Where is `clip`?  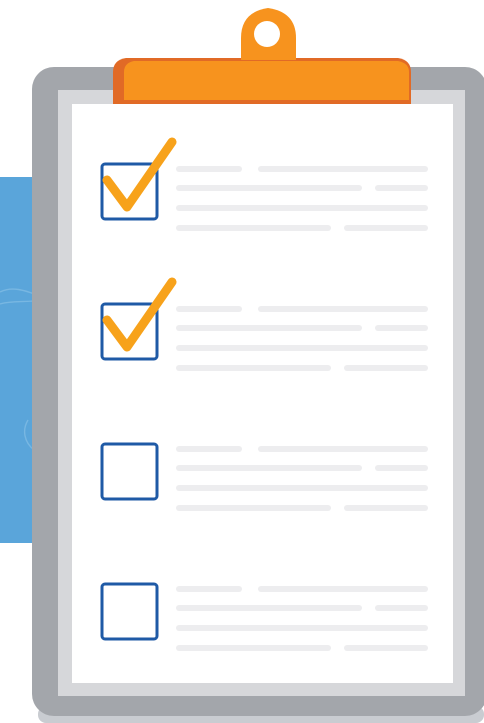
clip is located at coordinates (262, 56).